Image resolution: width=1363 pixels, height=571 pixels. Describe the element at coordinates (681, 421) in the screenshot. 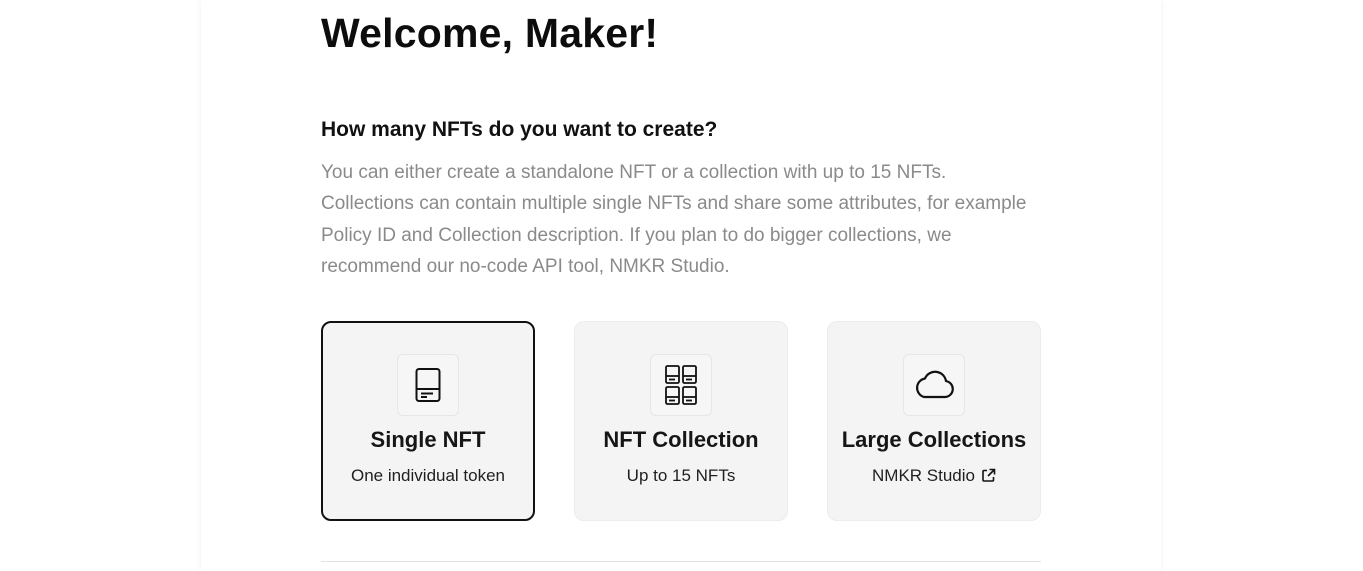

I see `option-card-nft-collection: NFT Collection Up to 15 NFTs` at that location.